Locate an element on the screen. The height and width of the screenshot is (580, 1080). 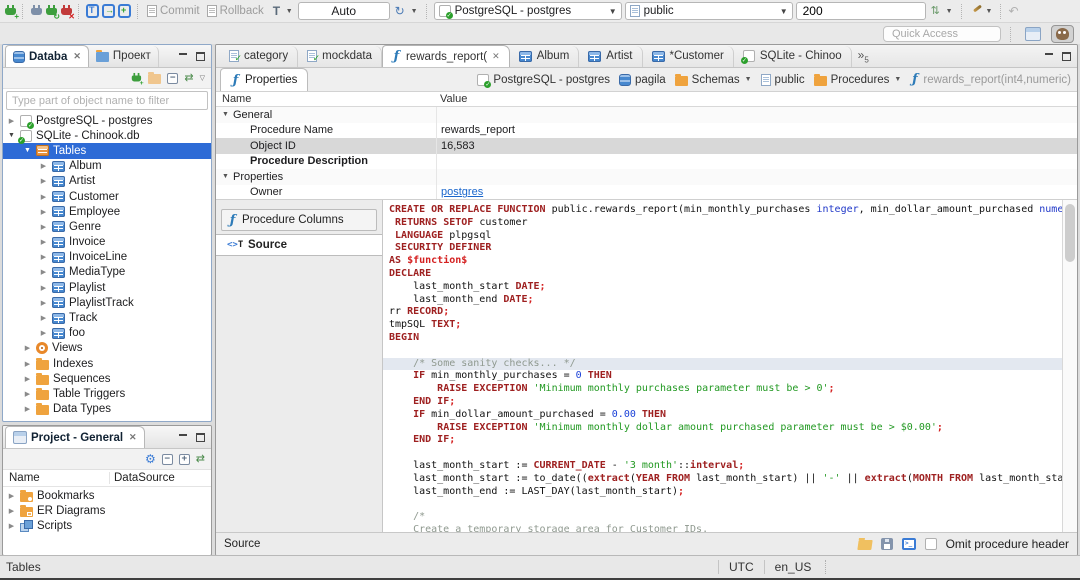
reconnect-icon: ↻ is located at coordinates (52, 12).